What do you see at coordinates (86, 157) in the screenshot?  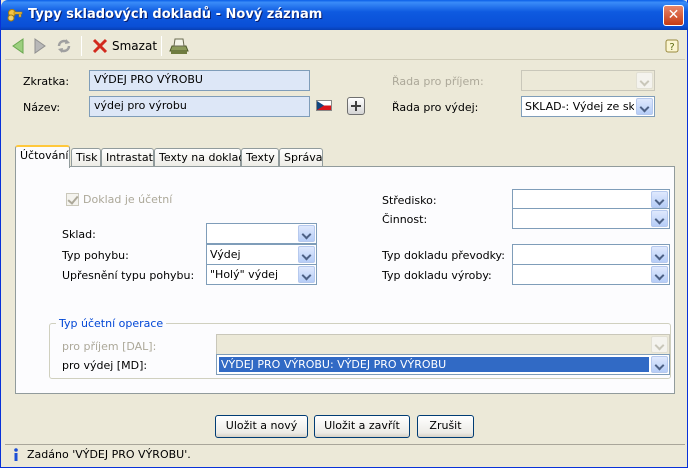 I see `tab-print: Tisk` at bounding box center [86, 157].